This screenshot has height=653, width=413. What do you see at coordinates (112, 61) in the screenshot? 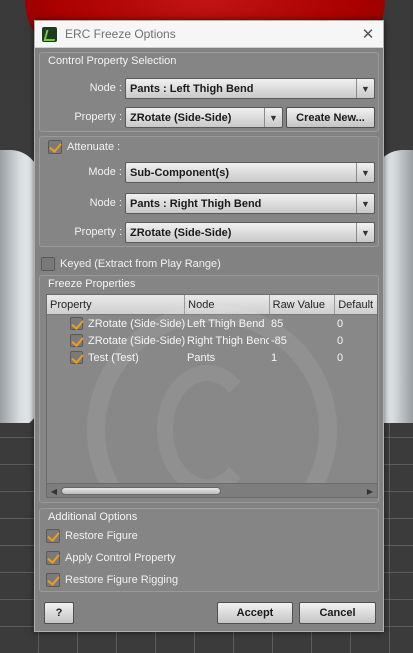
I see `group-title: Control Property Selection` at bounding box center [112, 61].